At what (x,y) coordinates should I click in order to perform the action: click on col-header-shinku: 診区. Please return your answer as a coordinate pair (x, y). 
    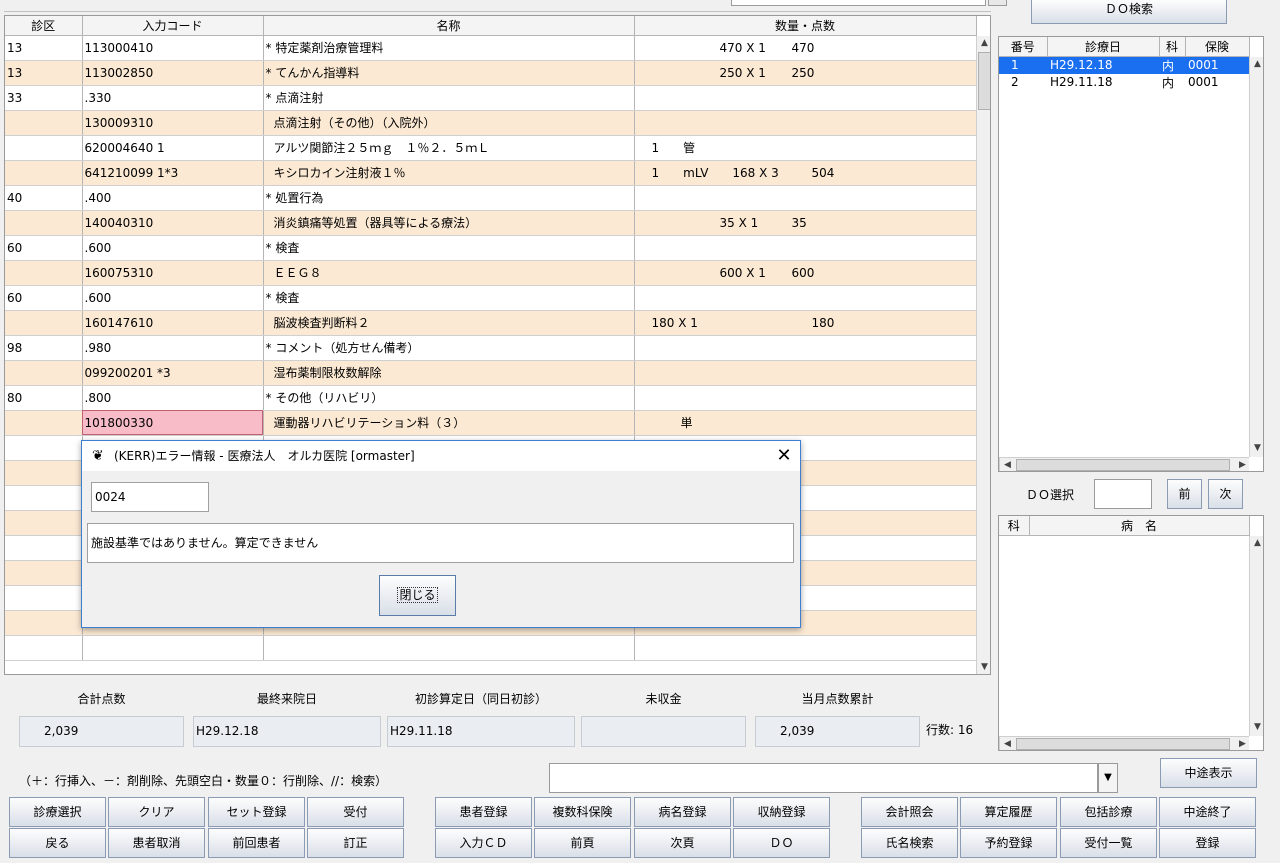
    Looking at the image, I should click on (44, 26).